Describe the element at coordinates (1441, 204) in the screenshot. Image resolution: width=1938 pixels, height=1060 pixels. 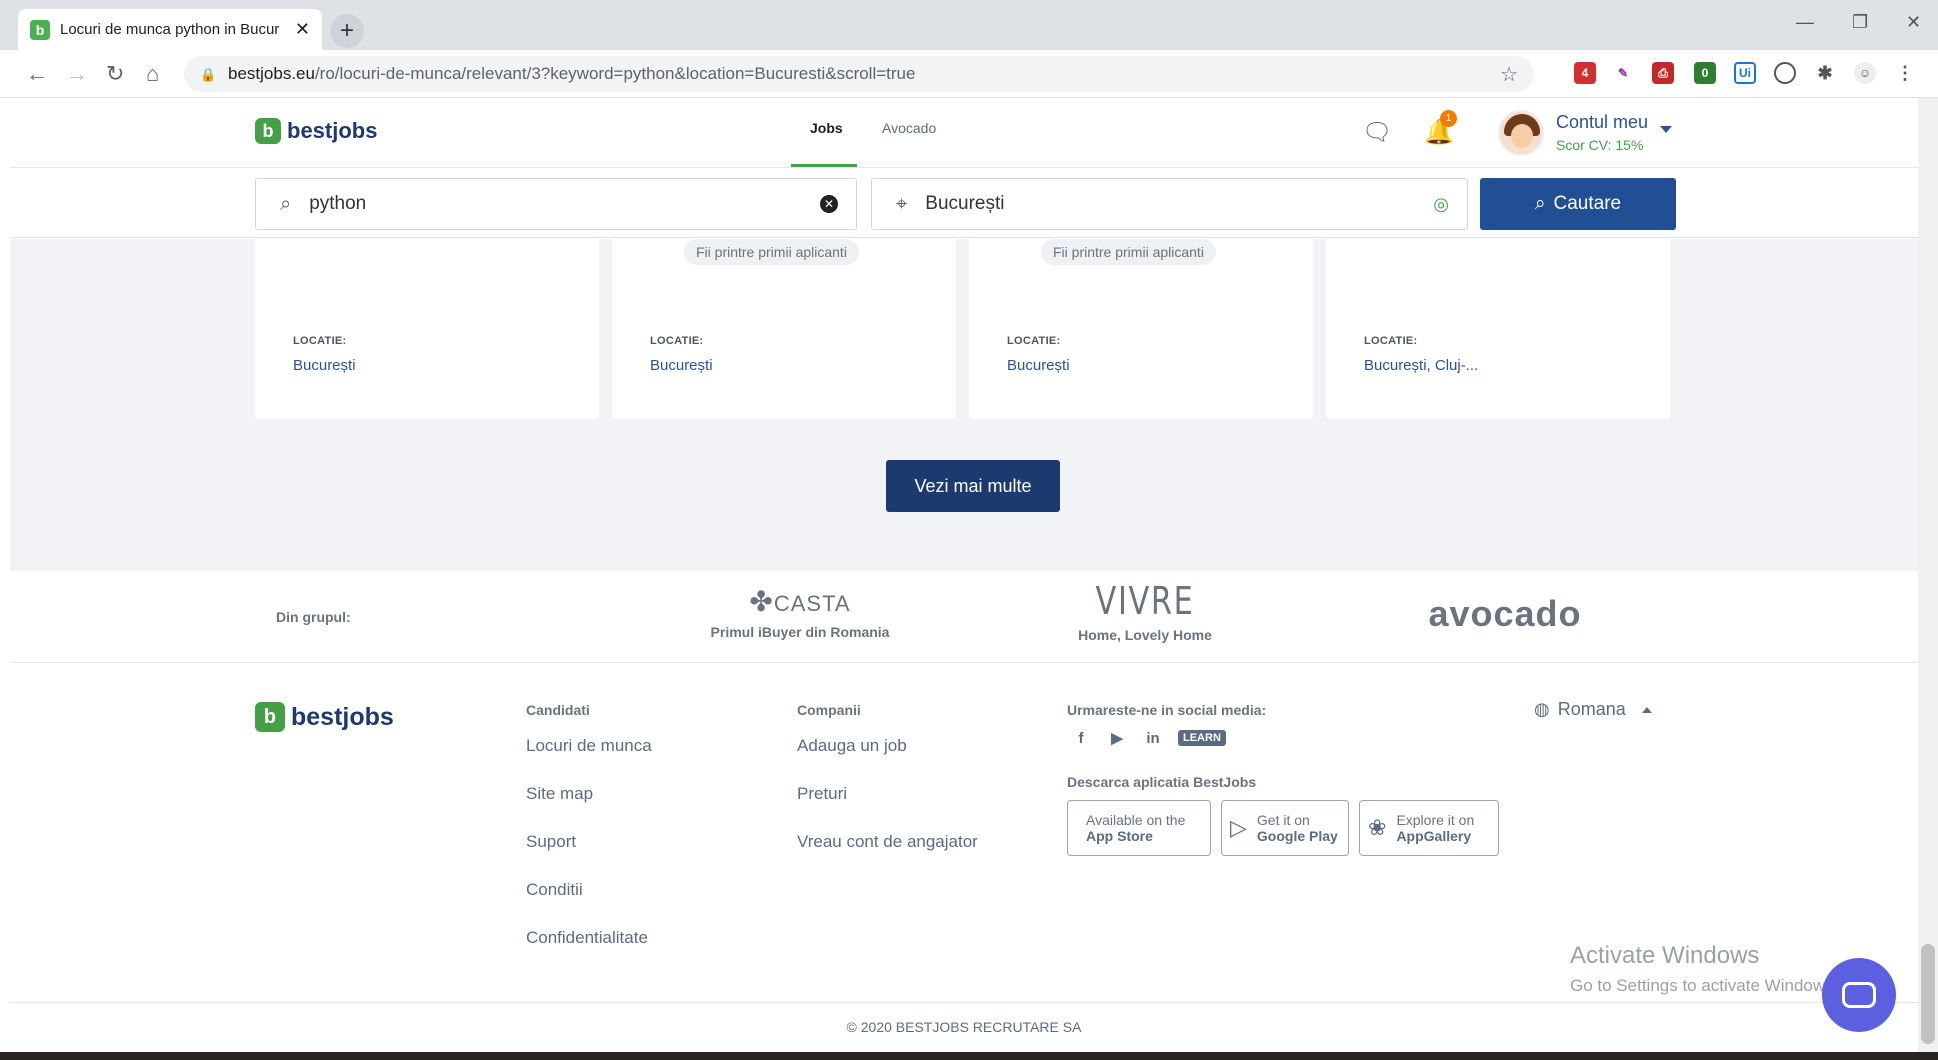
I see `gps-locate-icon: ◎` at that location.